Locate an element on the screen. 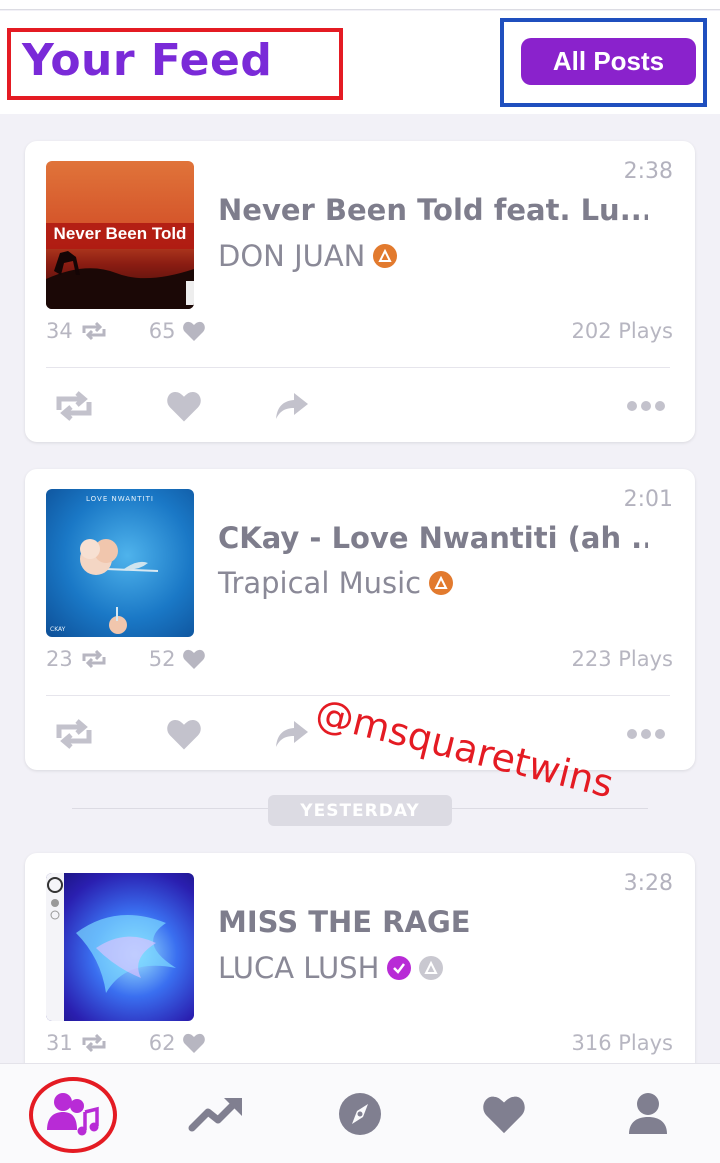  album-art: LOVE NWANTITI CKAY is located at coordinates (120, 563).